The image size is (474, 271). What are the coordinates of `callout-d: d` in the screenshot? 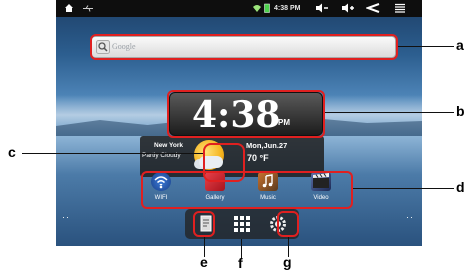 It's located at (460, 187).